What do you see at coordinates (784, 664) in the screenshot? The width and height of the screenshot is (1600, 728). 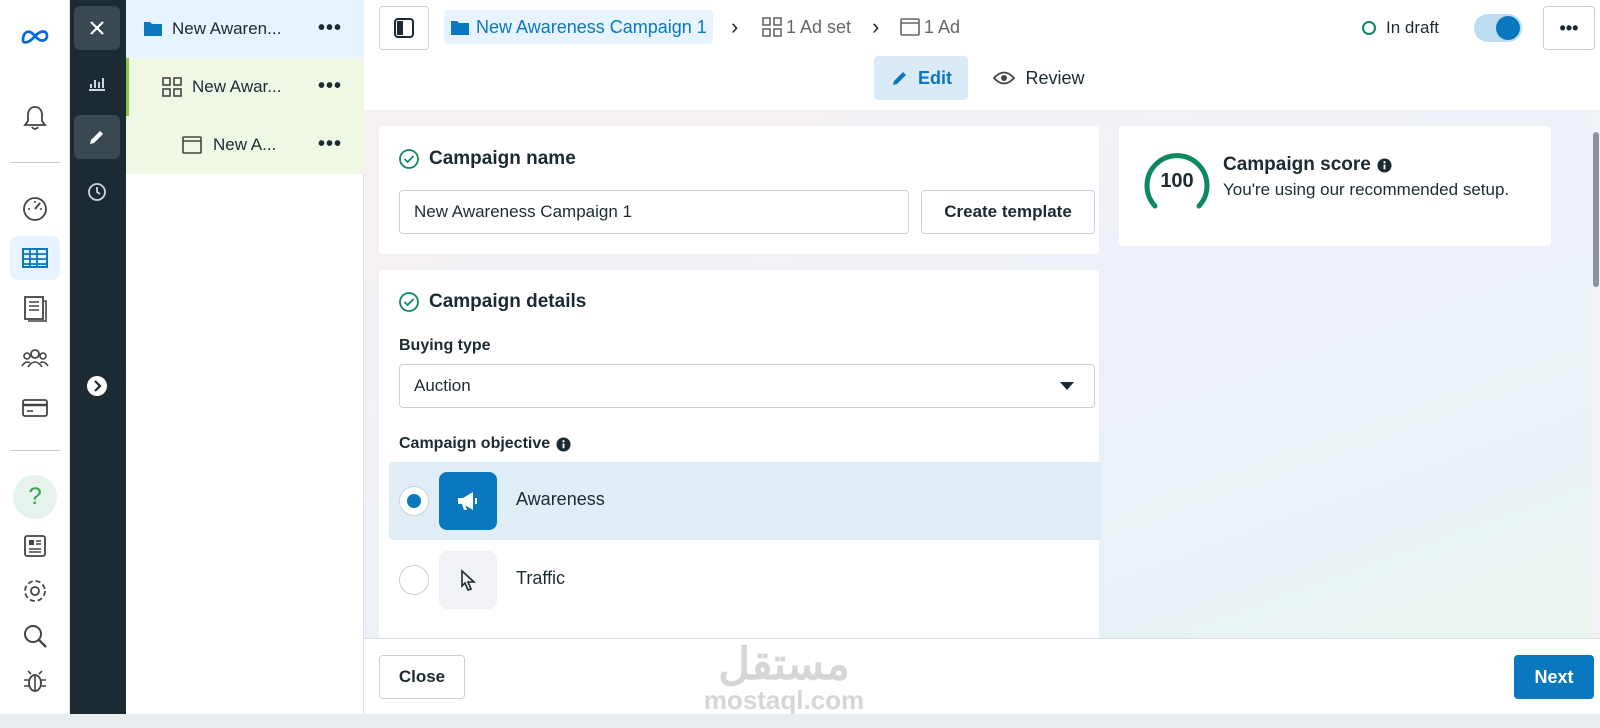 I see `watermark-arabic: مستقل` at bounding box center [784, 664].